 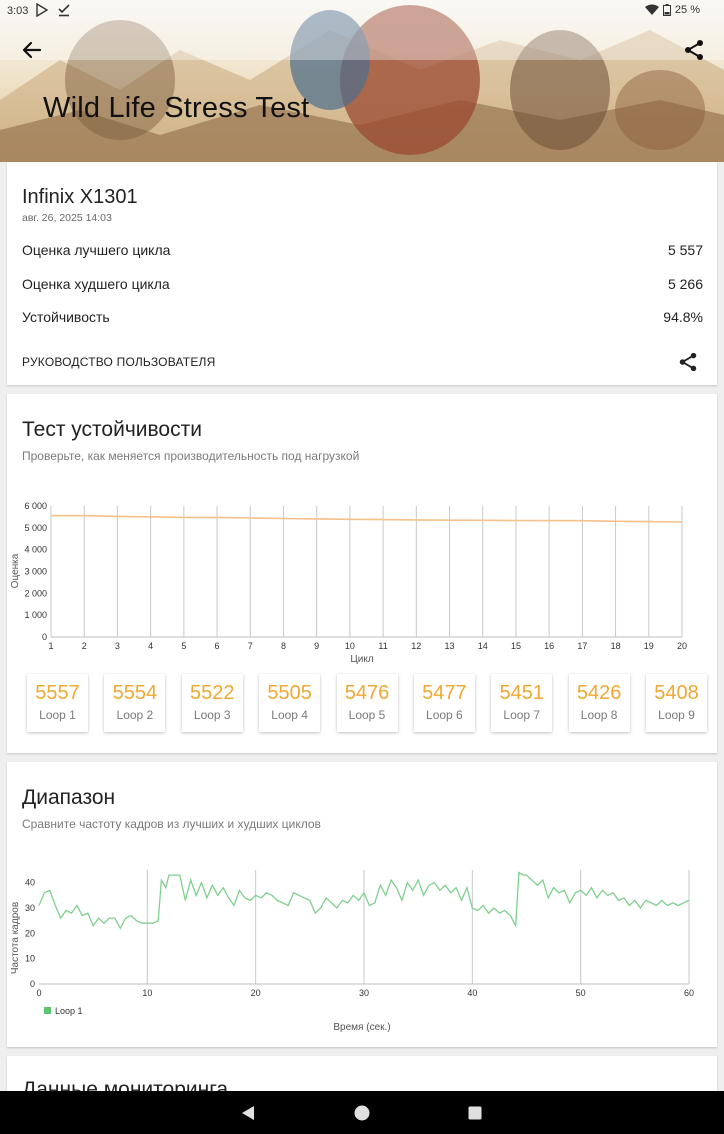 I want to click on y-tick-label: 10, so click(x=30, y=959).